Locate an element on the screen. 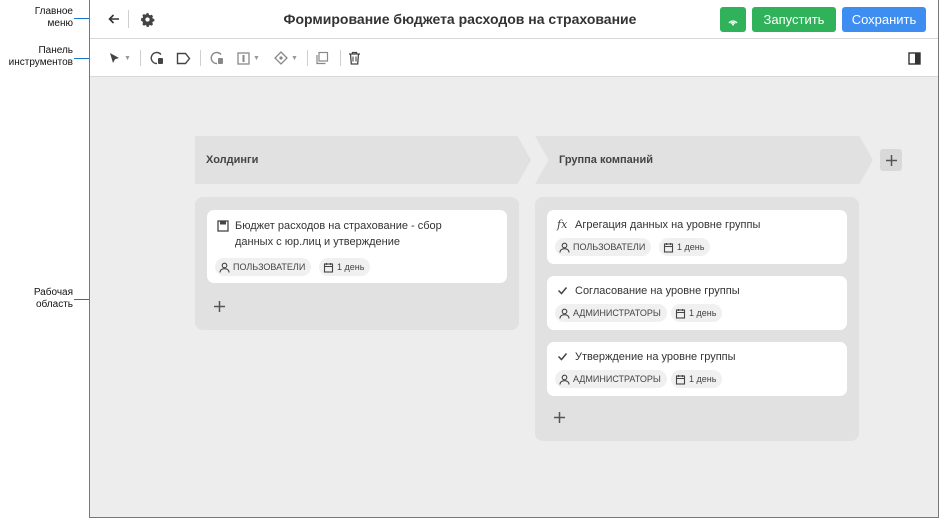 The image size is (939, 518). save-icon is located at coordinates (223, 226).